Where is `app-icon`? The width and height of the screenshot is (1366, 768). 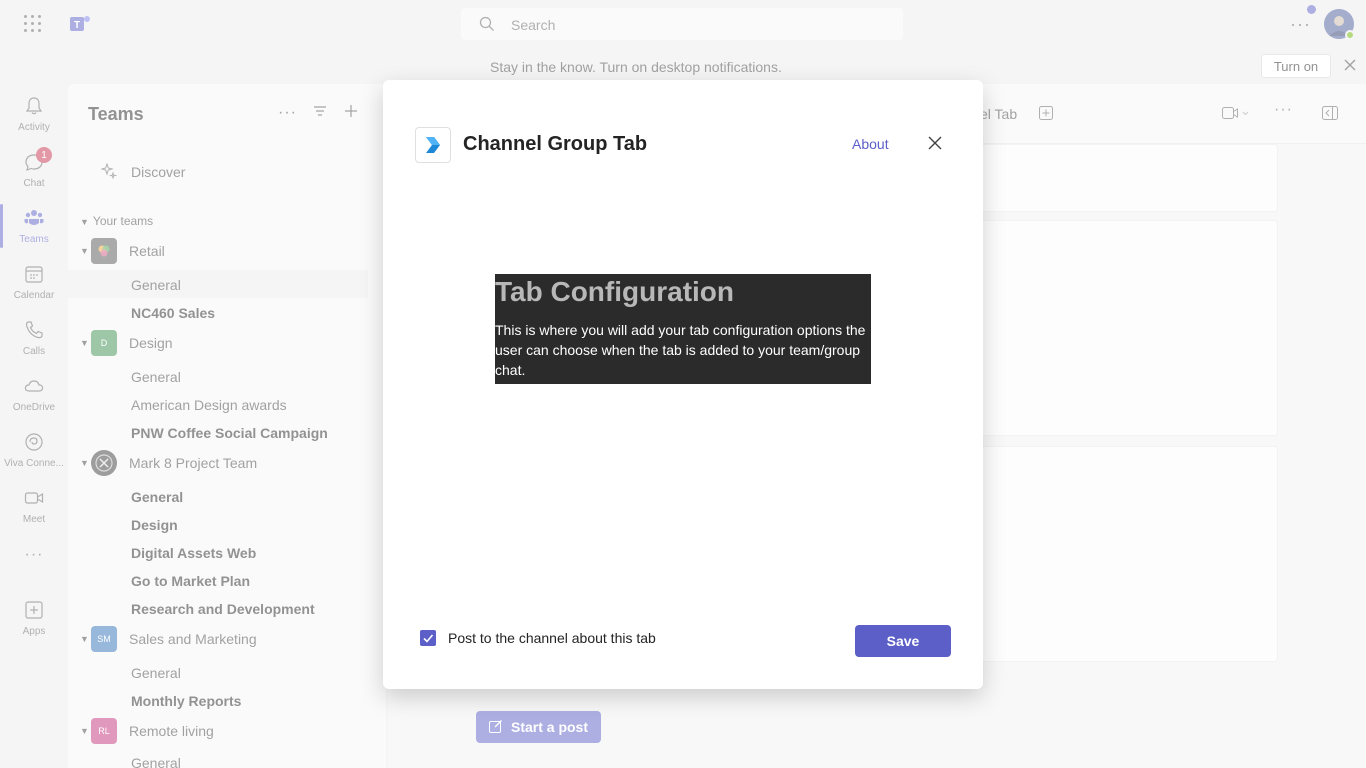 app-icon is located at coordinates (433, 145).